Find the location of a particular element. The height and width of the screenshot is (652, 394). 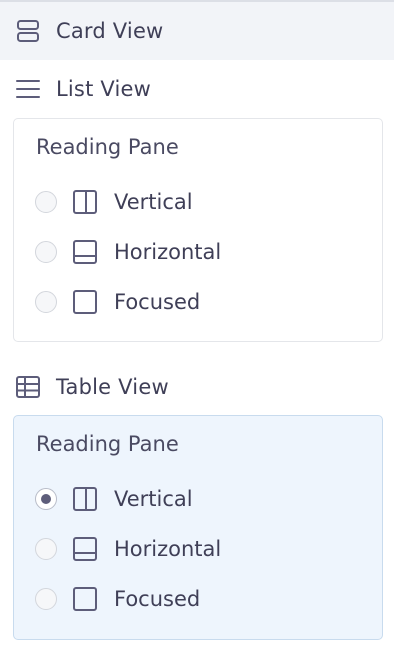

card-view-label: Card View is located at coordinates (110, 31).